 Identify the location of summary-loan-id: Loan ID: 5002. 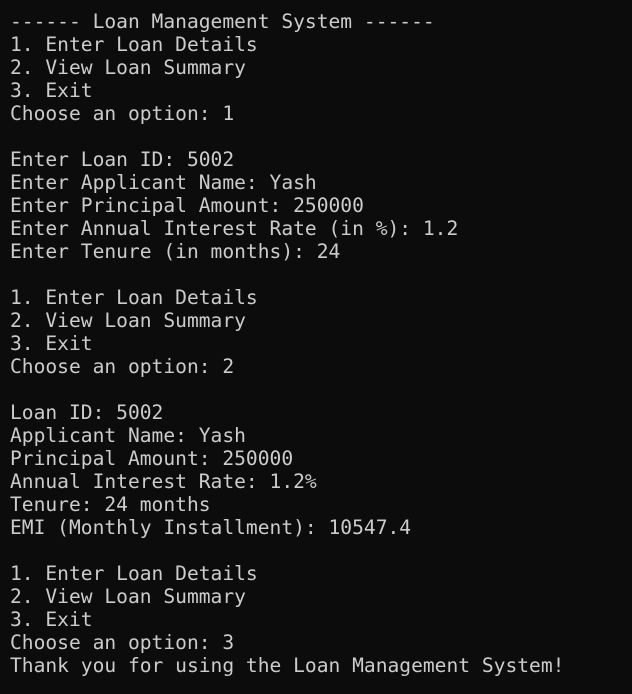
(87, 412).